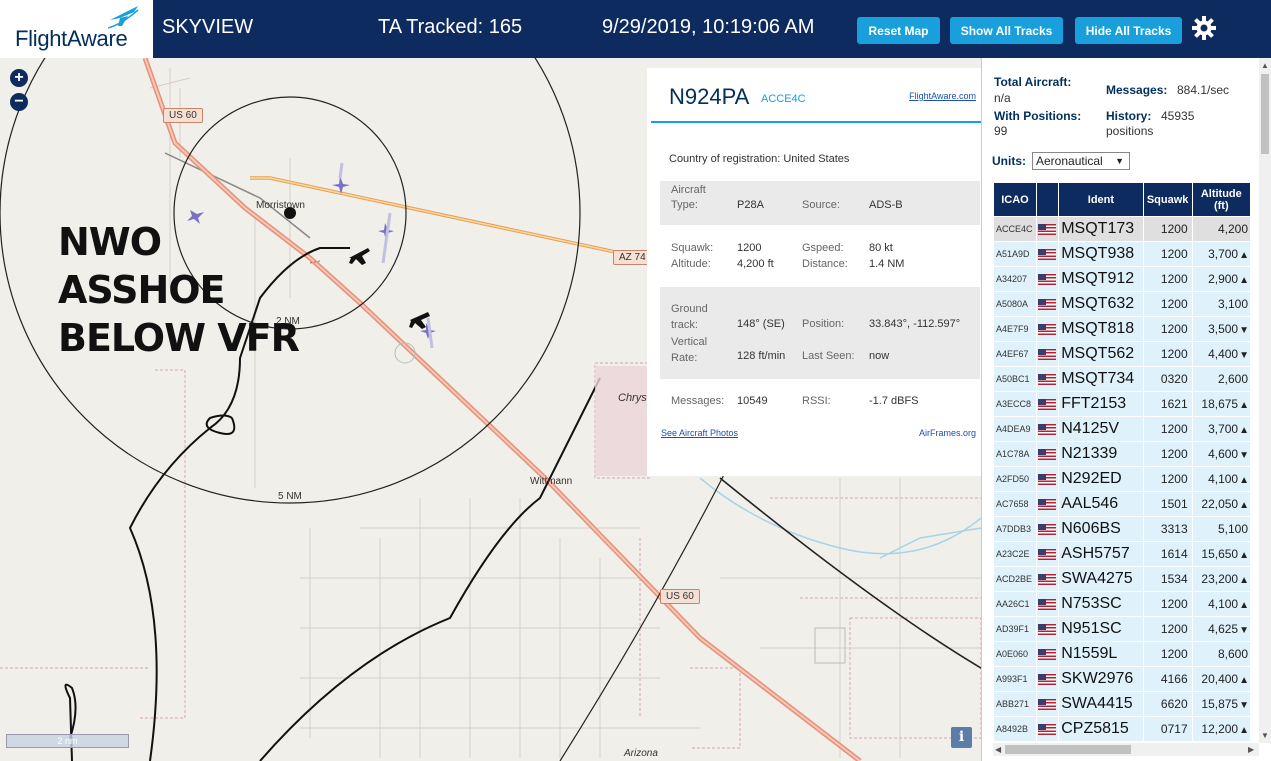 The height and width of the screenshot is (761, 1271). I want to click on map-scale-bar: 2 nm, so click(67, 741).